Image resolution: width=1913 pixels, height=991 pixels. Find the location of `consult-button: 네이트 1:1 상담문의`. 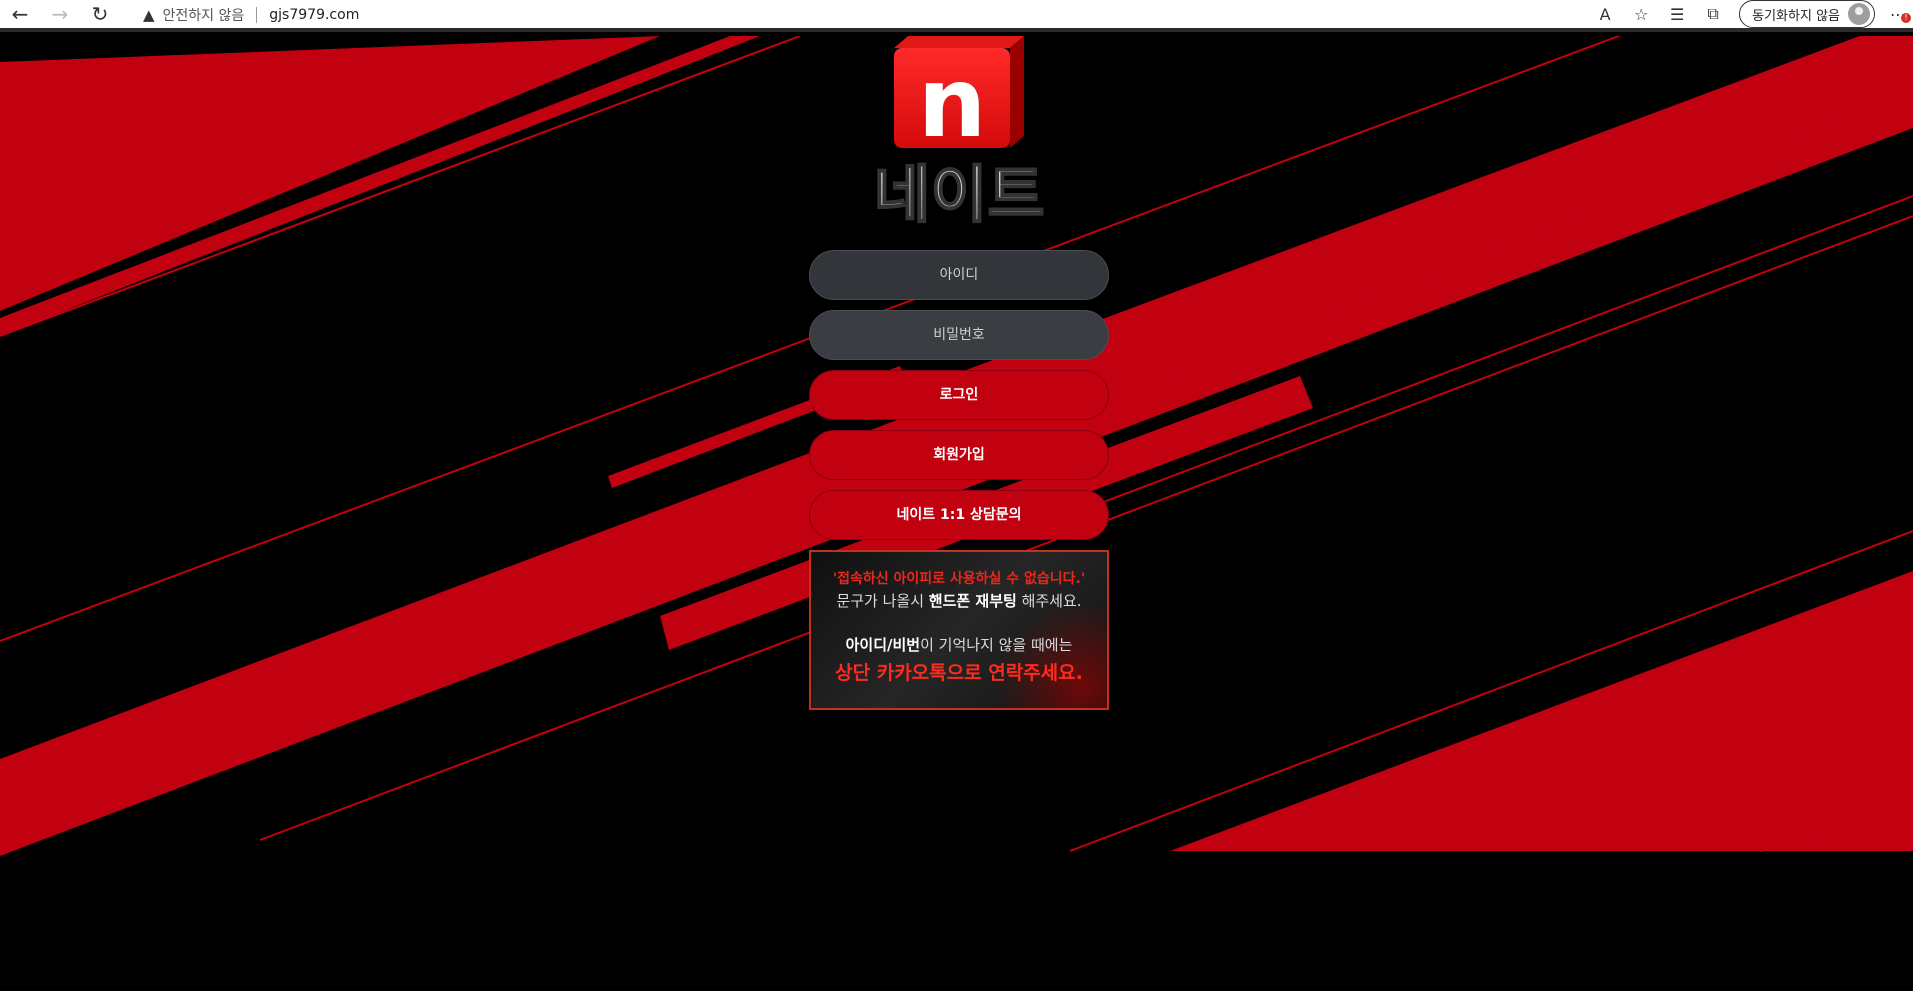

consult-button: 네이트 1:1 상담문의 is located at coordinates (959, 515).